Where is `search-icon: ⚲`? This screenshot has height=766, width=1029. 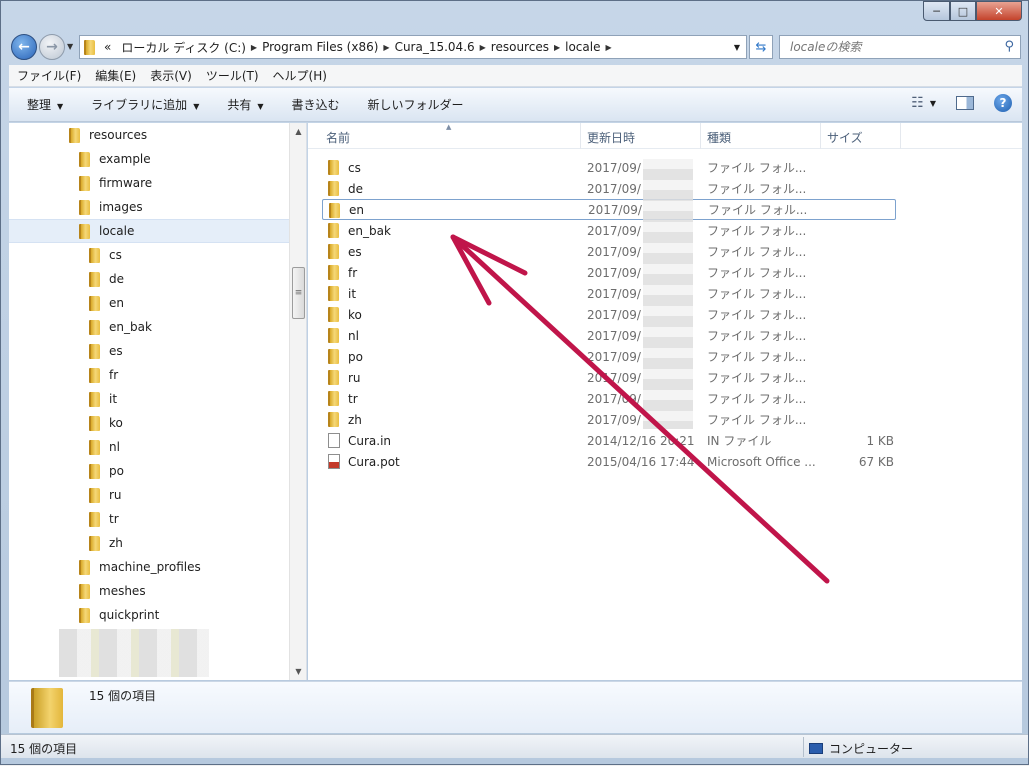
search-icon: ⚲ is located at coordinates (1009, 46).